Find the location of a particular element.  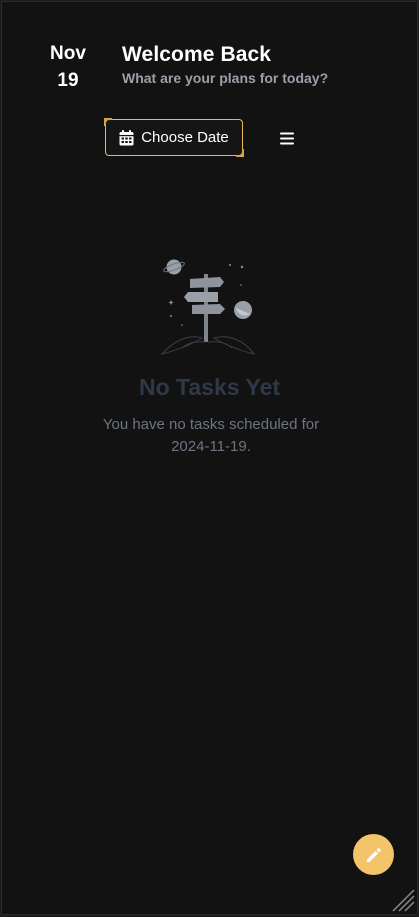

date-badge: Nov 19 is located at coordinates (68, 67).